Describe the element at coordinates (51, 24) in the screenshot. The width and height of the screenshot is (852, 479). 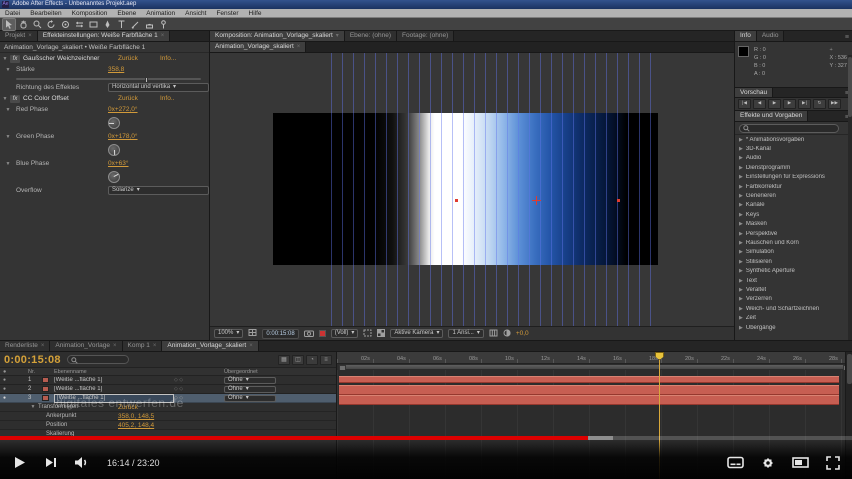
I see `rotate-tool-icon` at that location.